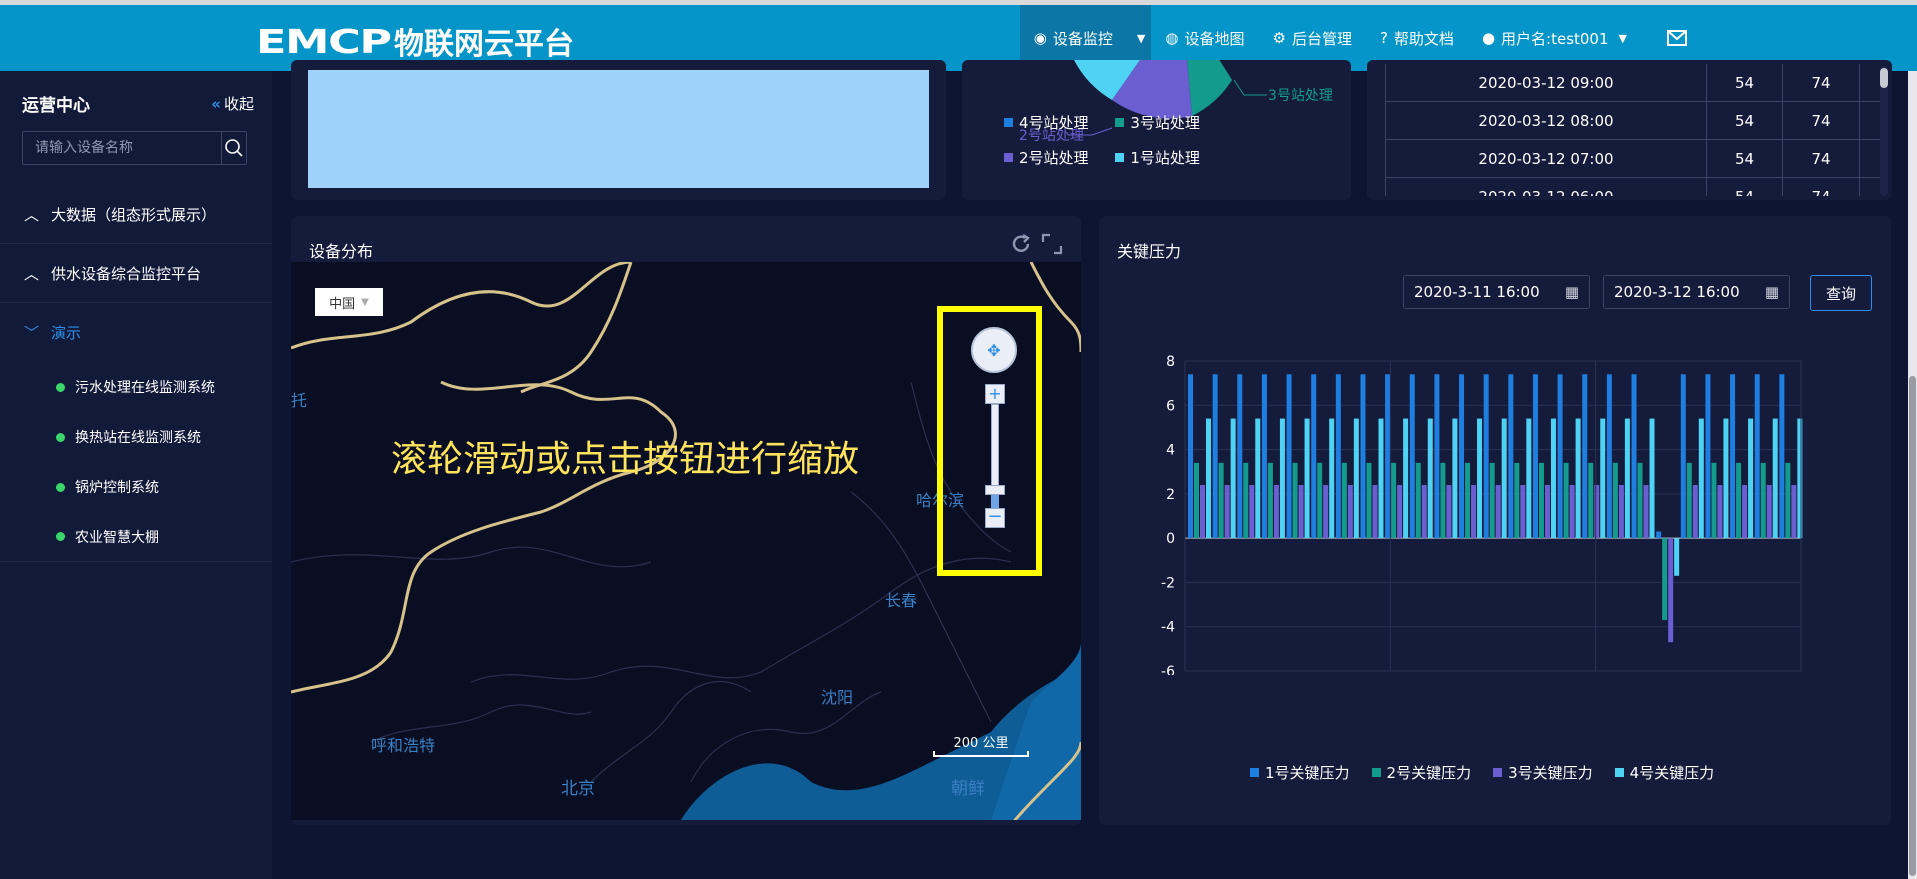  Describe the element at coordinates (341, 251) in the screenshot. I see `map-panel-title: 设备分布` at that location.